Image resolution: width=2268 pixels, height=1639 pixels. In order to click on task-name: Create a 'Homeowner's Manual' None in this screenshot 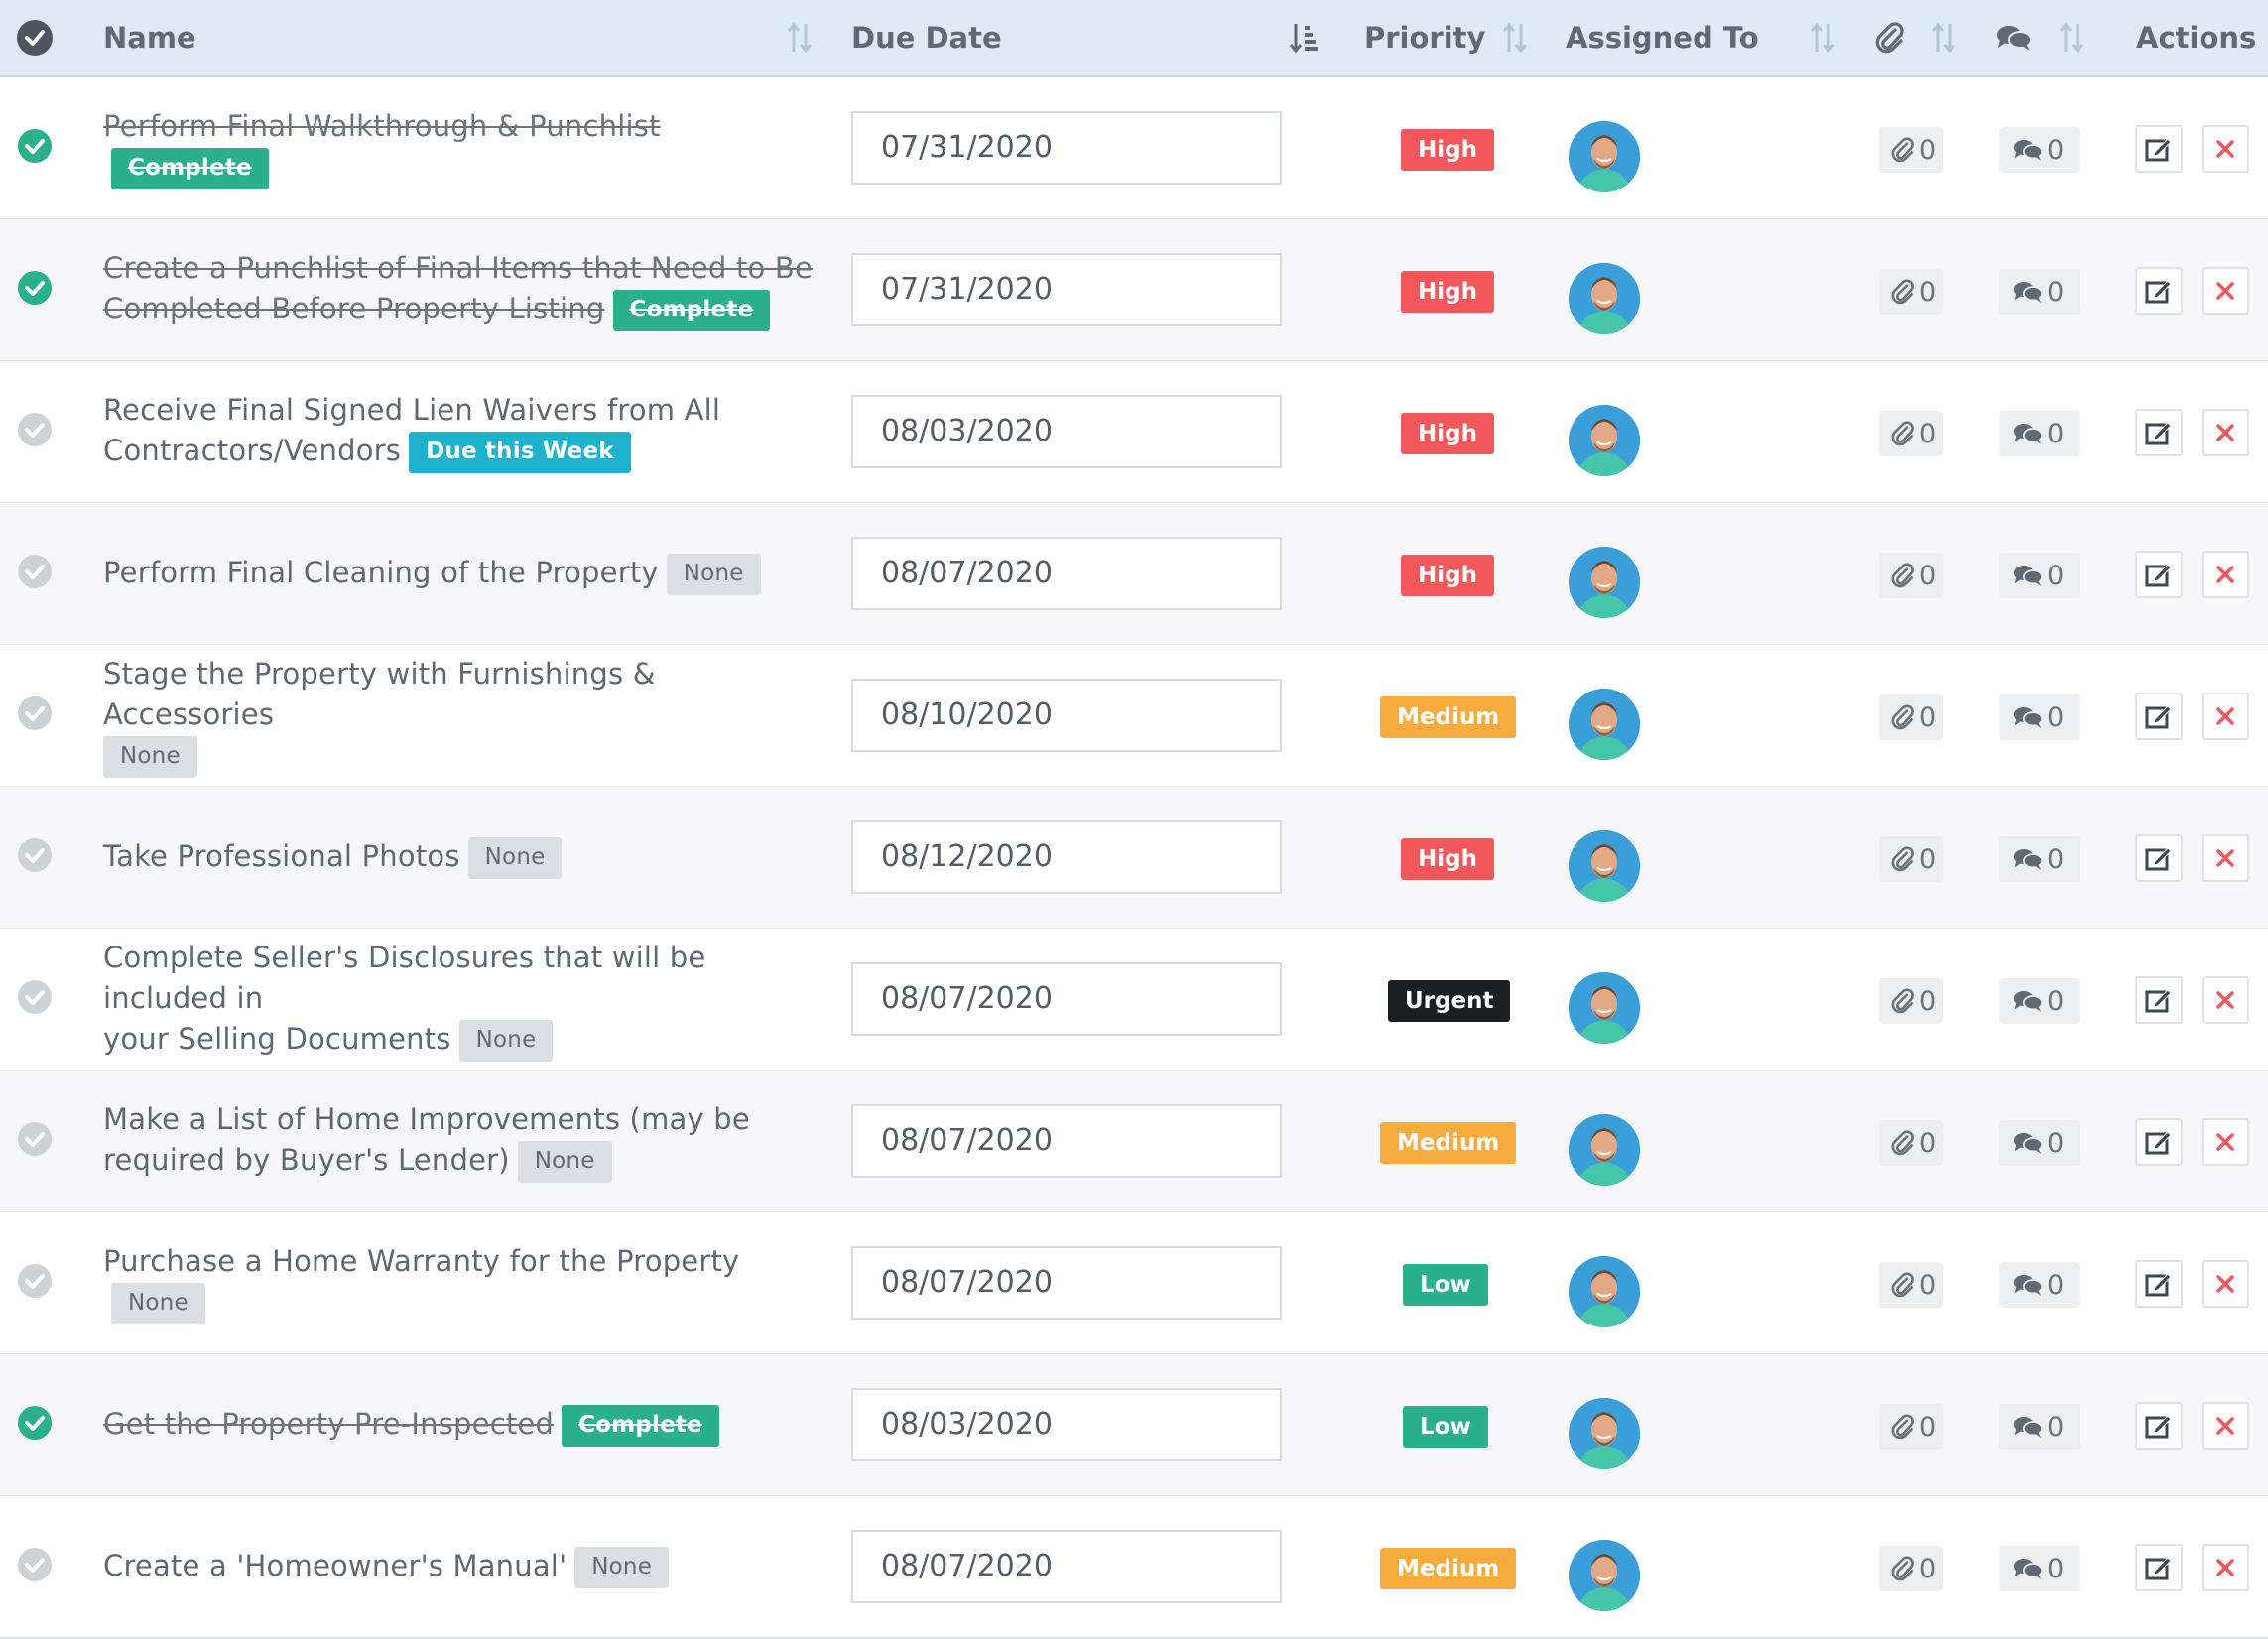, I will do `click(386, 1567)`.